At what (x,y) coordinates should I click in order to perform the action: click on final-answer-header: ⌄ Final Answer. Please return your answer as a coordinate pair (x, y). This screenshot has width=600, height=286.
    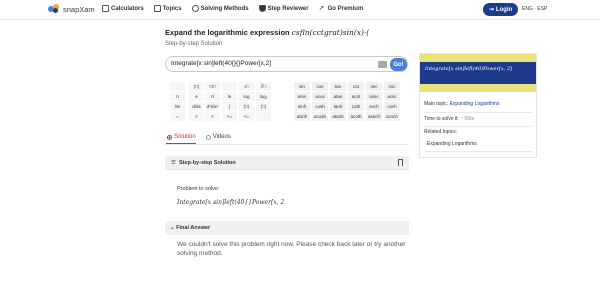
    Looking at the image, I should click on (287, 228).